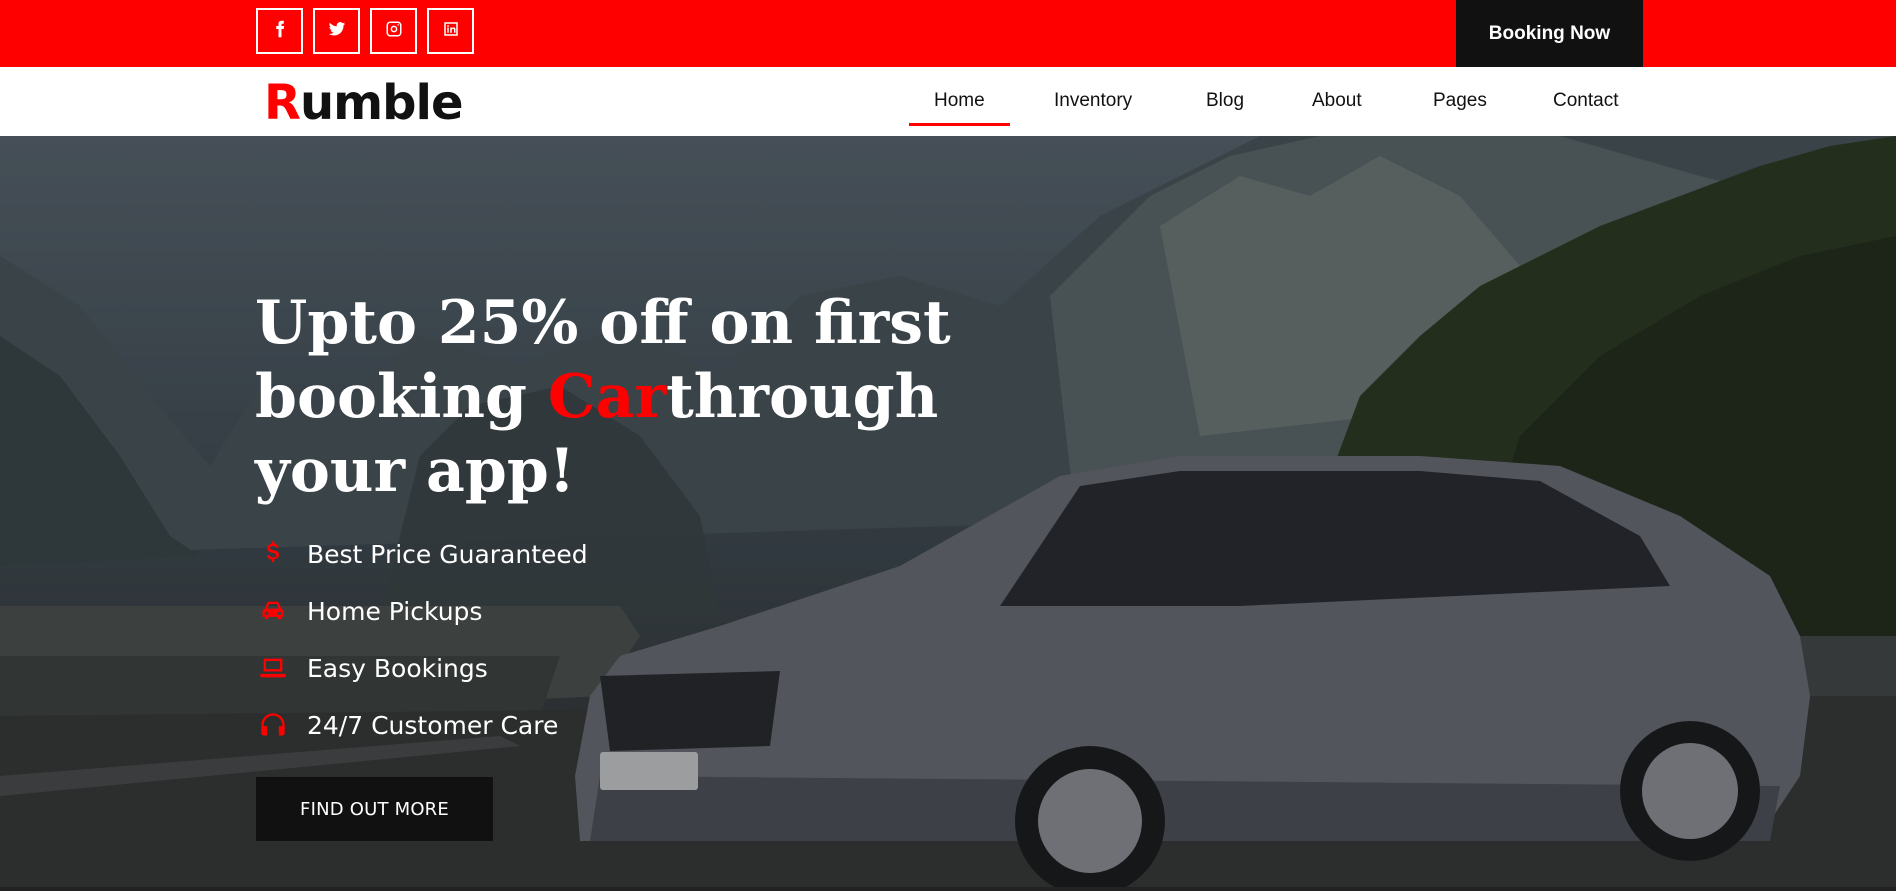  Describe the element at coordinates (273, 554) in the screenshot. I see `dollar-icon` at that location.